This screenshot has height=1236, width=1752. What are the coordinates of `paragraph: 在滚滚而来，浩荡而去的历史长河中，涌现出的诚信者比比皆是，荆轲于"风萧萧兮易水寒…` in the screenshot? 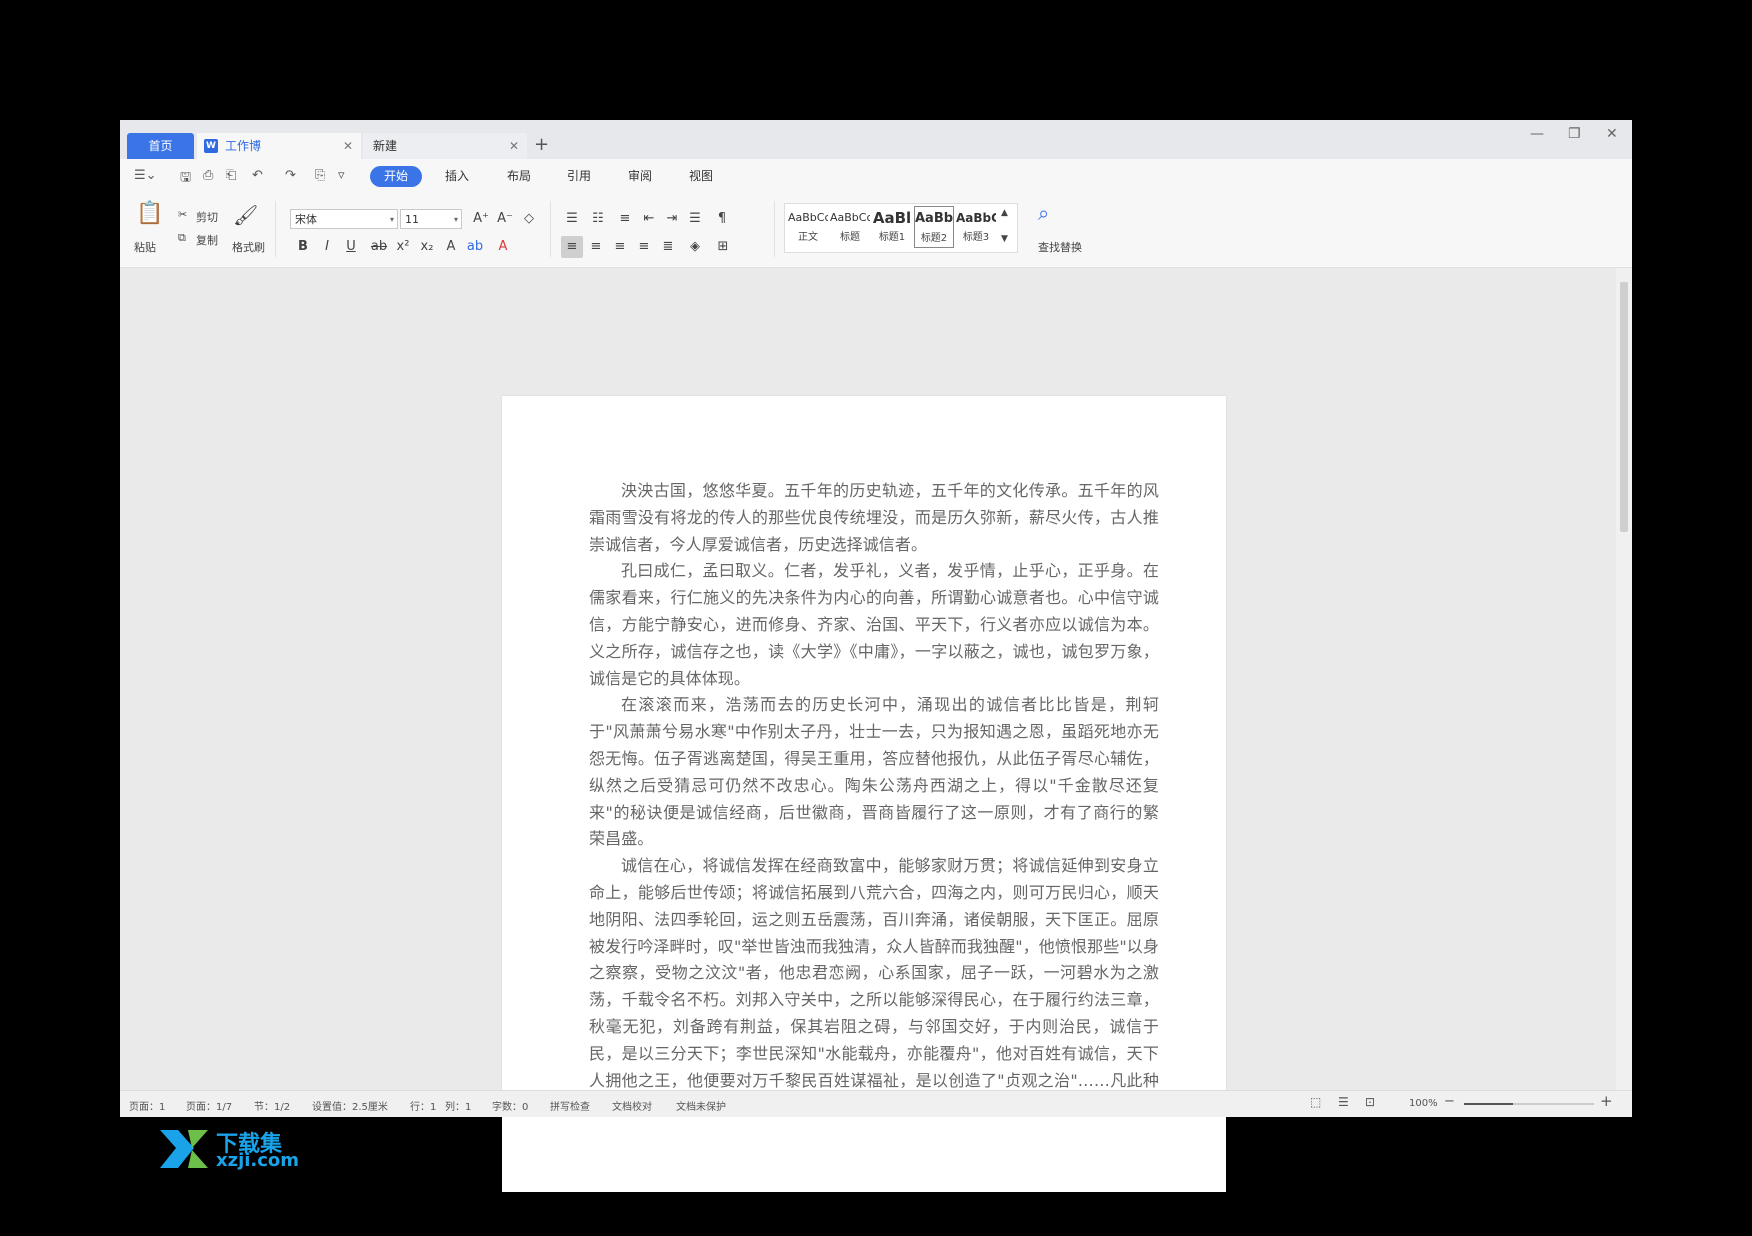 It's located at (874, 772).